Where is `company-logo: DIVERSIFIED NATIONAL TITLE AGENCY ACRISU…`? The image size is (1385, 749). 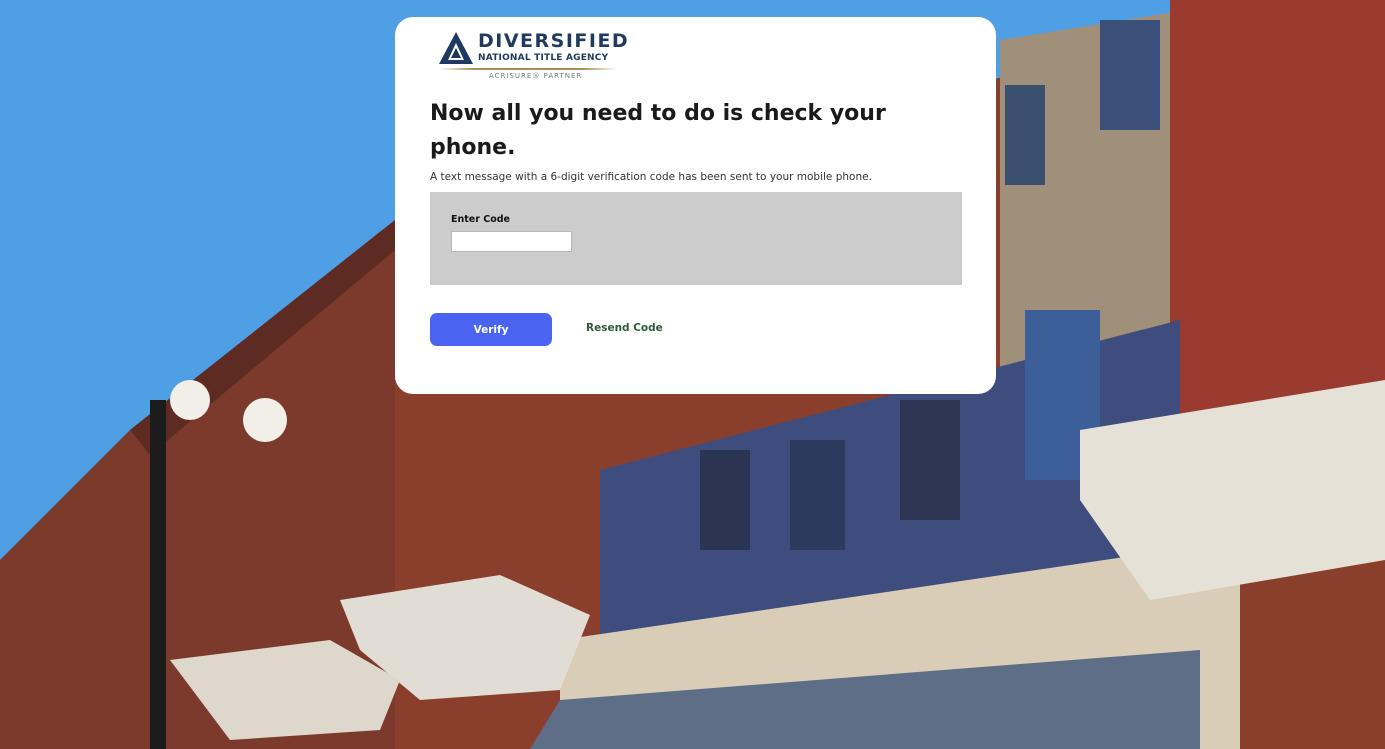
company-logo: DIVERSIFIED NATIONAL TITLE AGENCY ACRISU… is located at coordinates (533, 56).